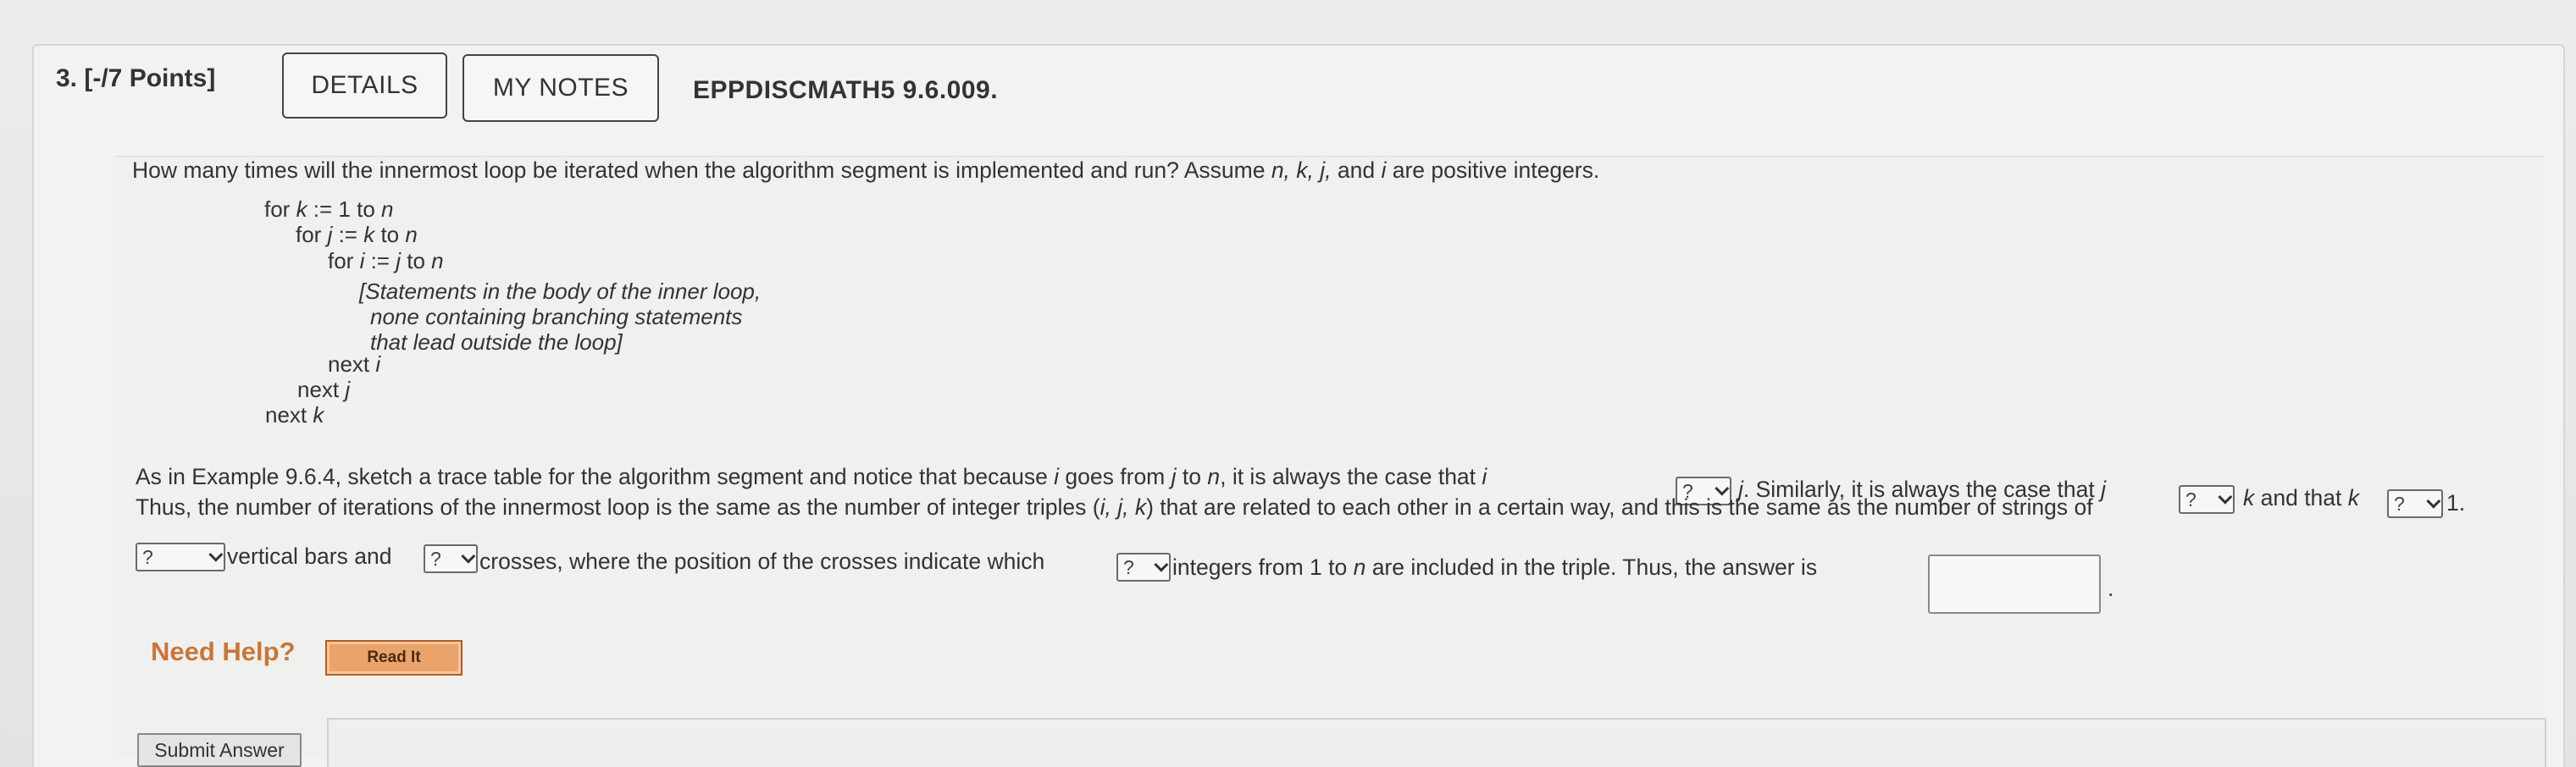  What do you see at coordinates (324, 389) in the screenshot?
I see `algo-line-next-j: next j` at bounding box center [324, 389].